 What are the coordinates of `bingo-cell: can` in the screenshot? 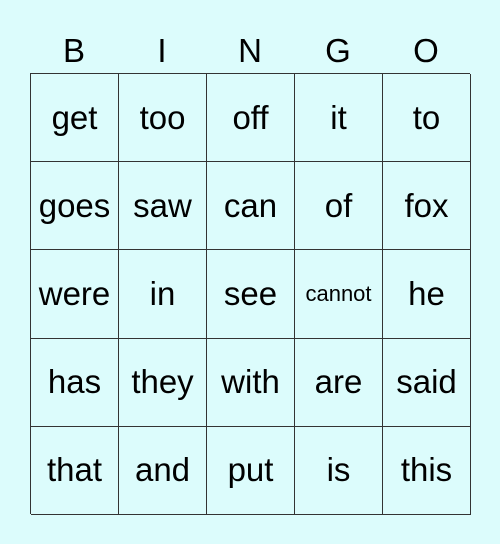 It's located at (251, 206).